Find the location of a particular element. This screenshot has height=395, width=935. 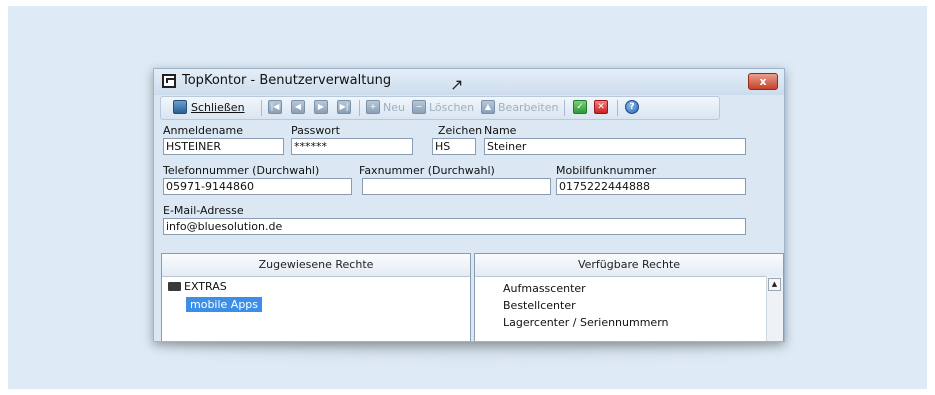

name-field: Steiner is located at coordinates (615, 146).